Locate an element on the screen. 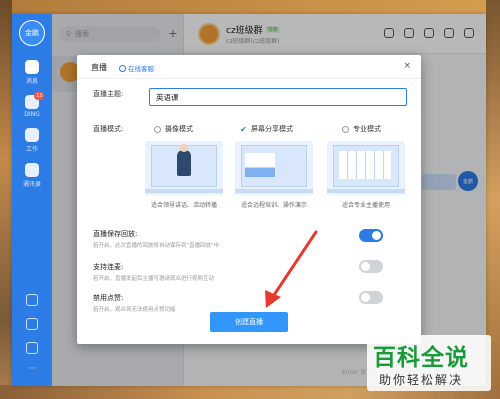 This screenshot has width=500, height=399. watermark-title: 百科全说 is located at coordinates (421, 358).